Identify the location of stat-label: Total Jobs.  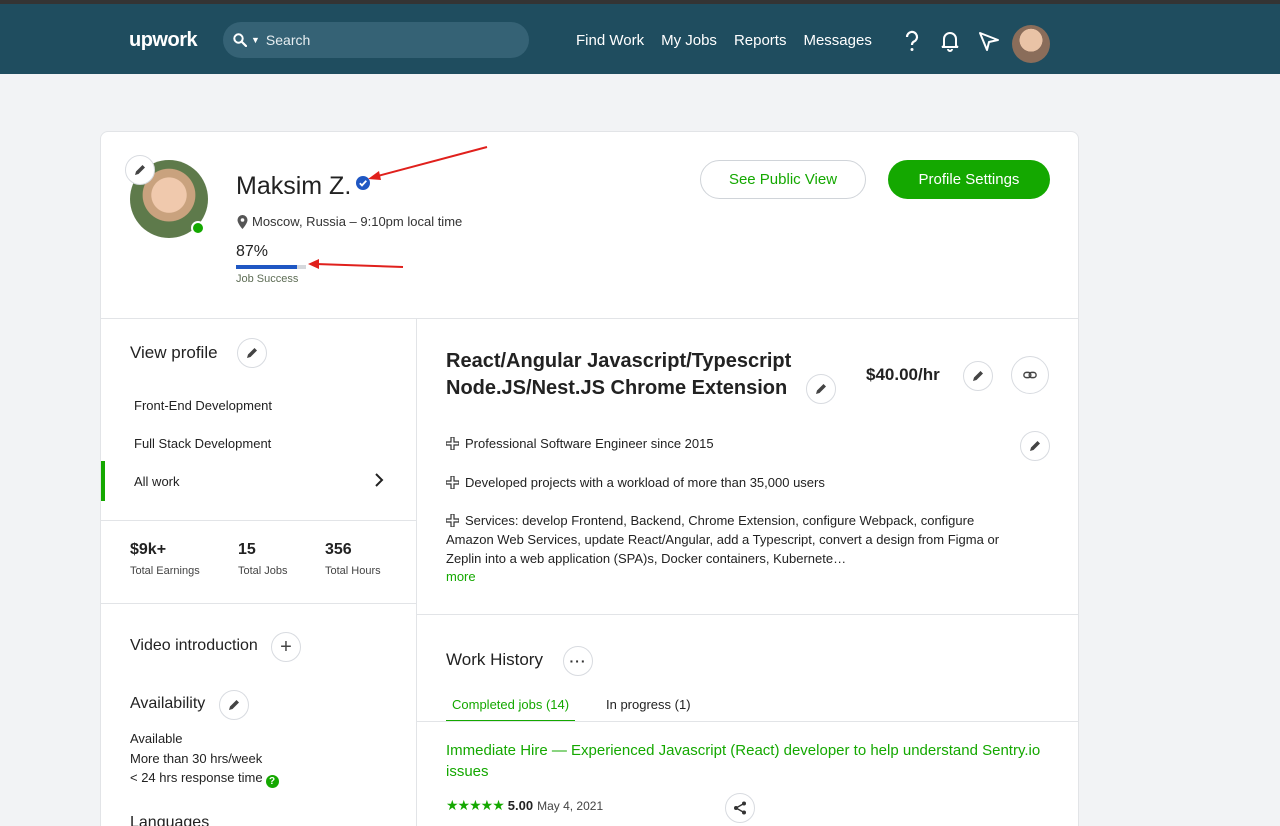
(263, 571).